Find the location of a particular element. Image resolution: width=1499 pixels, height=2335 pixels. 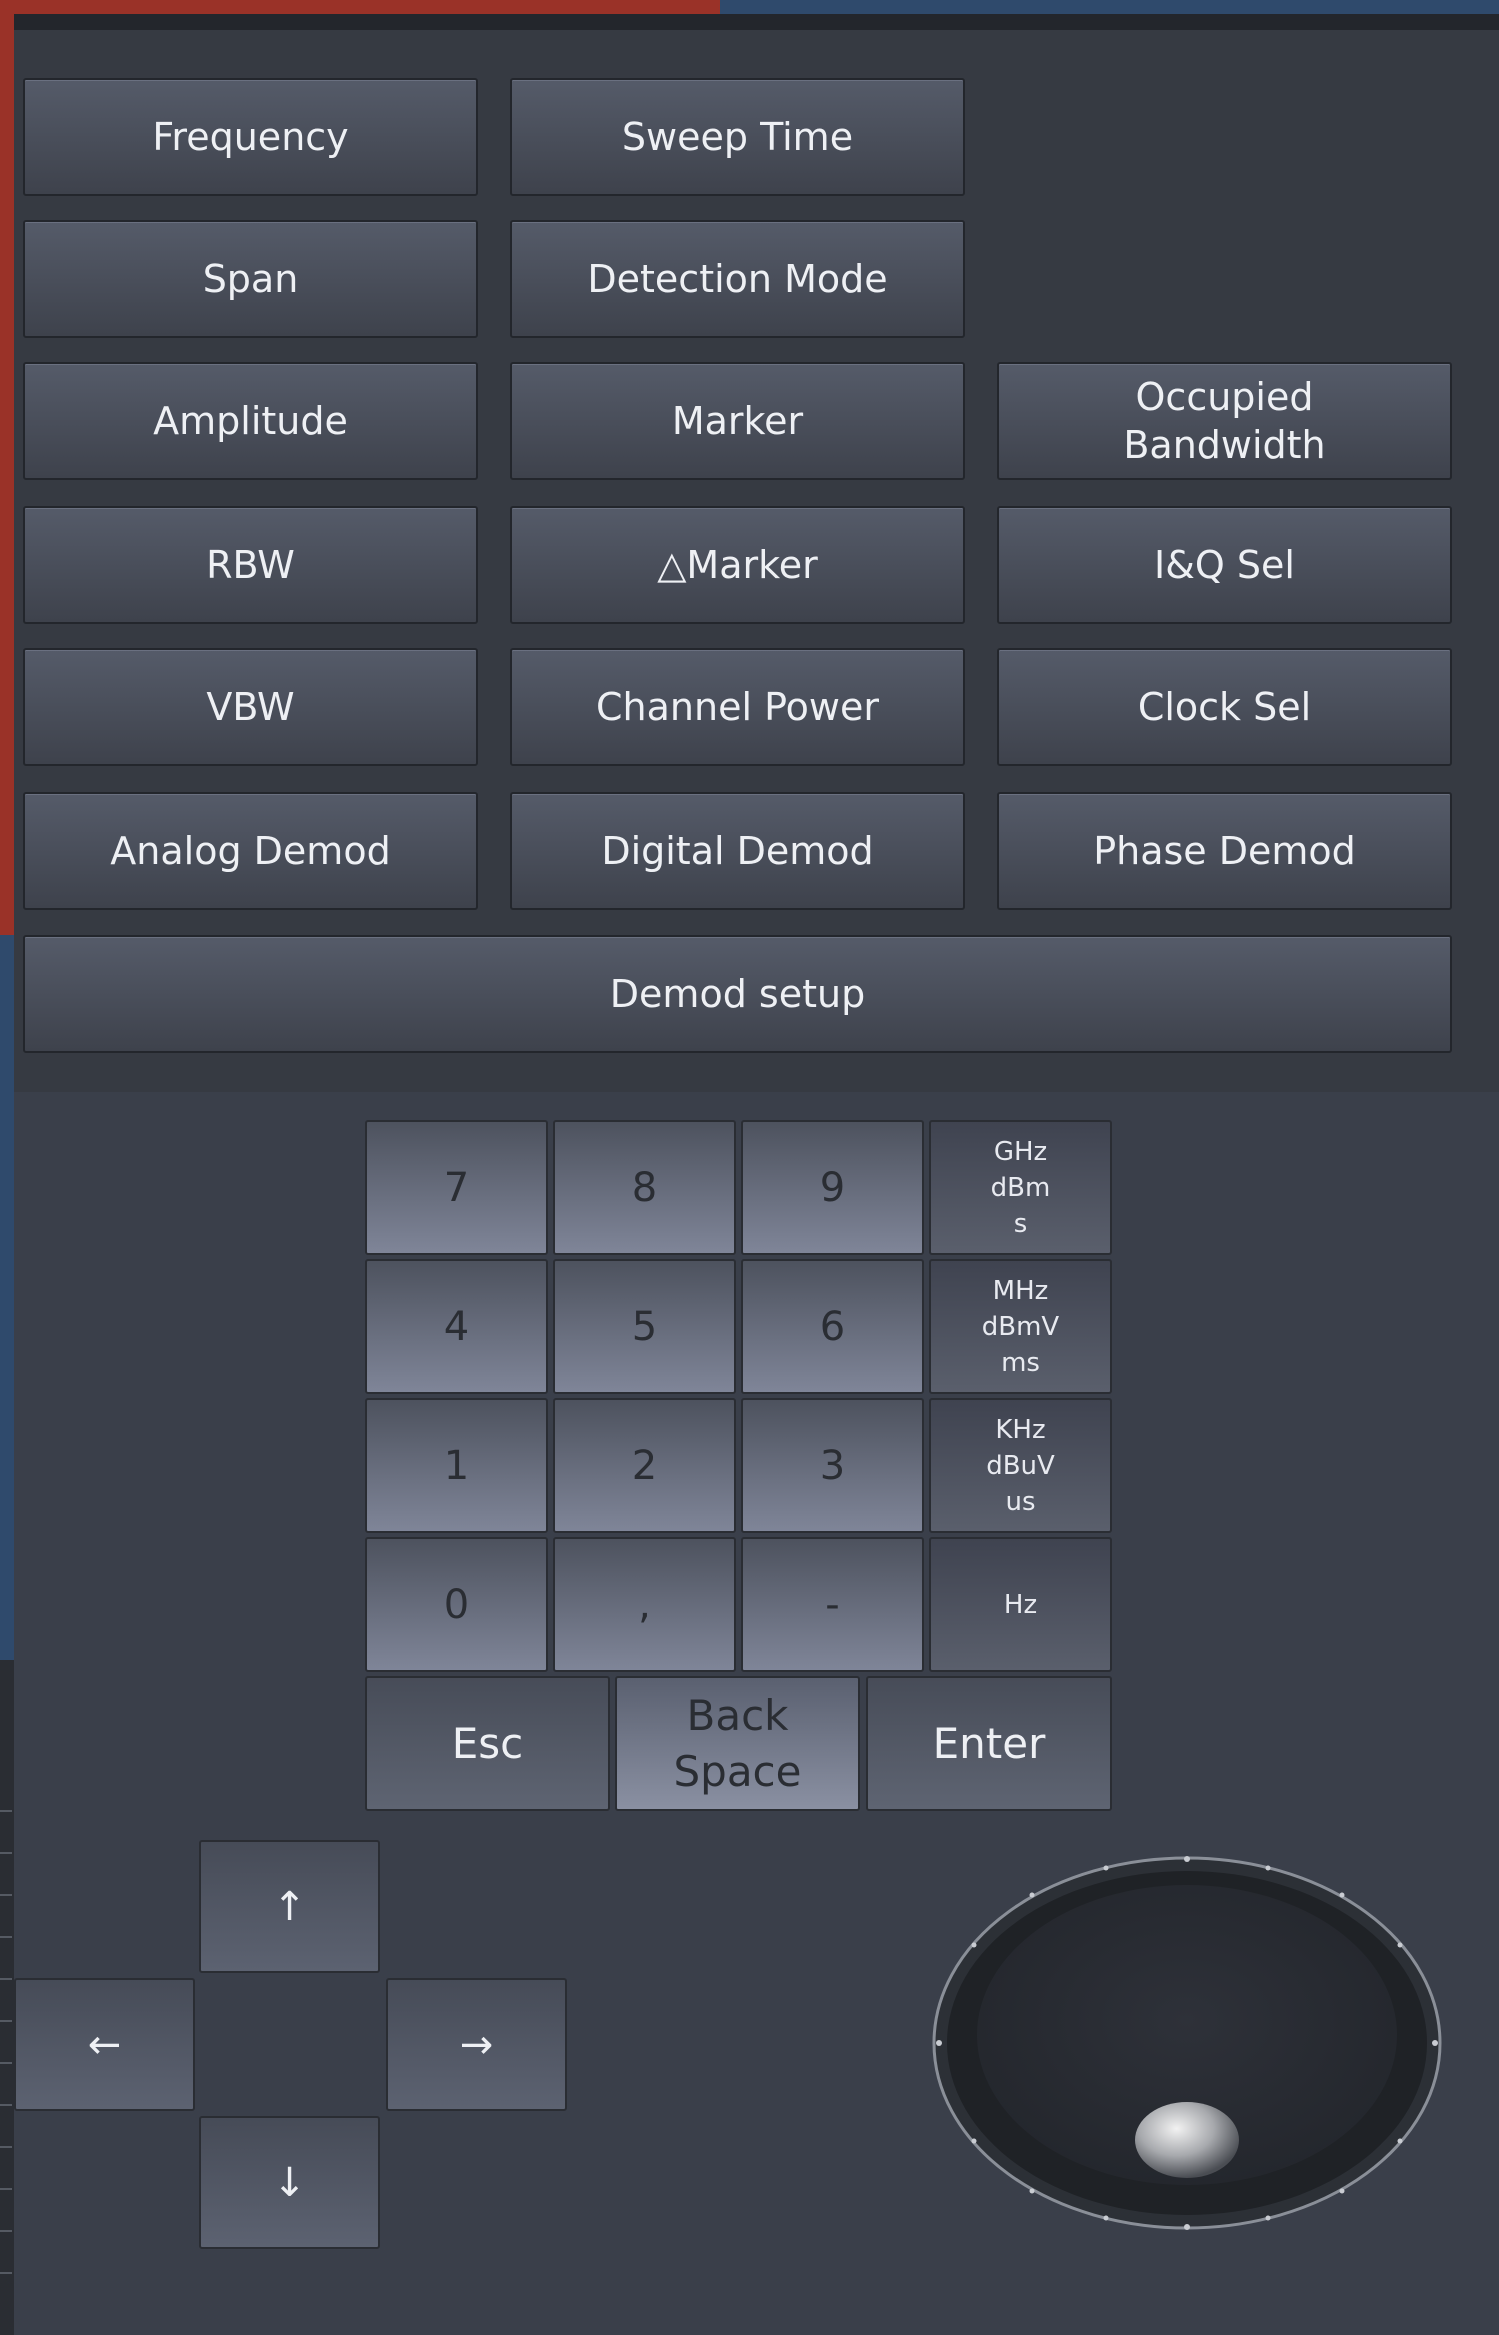

rbw-button: RBW is located at coordinates (250, 565).